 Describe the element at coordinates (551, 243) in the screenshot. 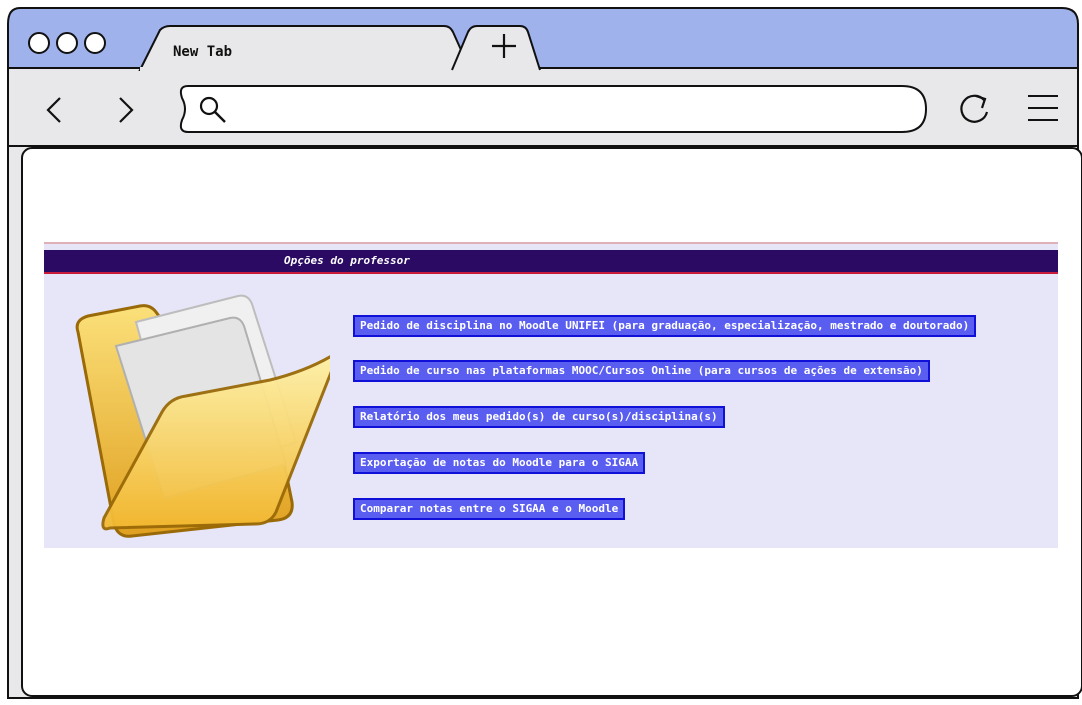

I see `panel-top-line` at that location.